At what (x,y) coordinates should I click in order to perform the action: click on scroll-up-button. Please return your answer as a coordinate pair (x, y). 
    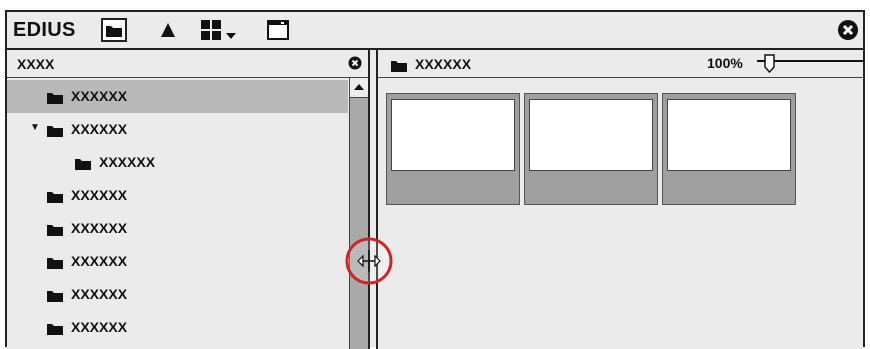
    Looking at the image, I should click on (359, 88).